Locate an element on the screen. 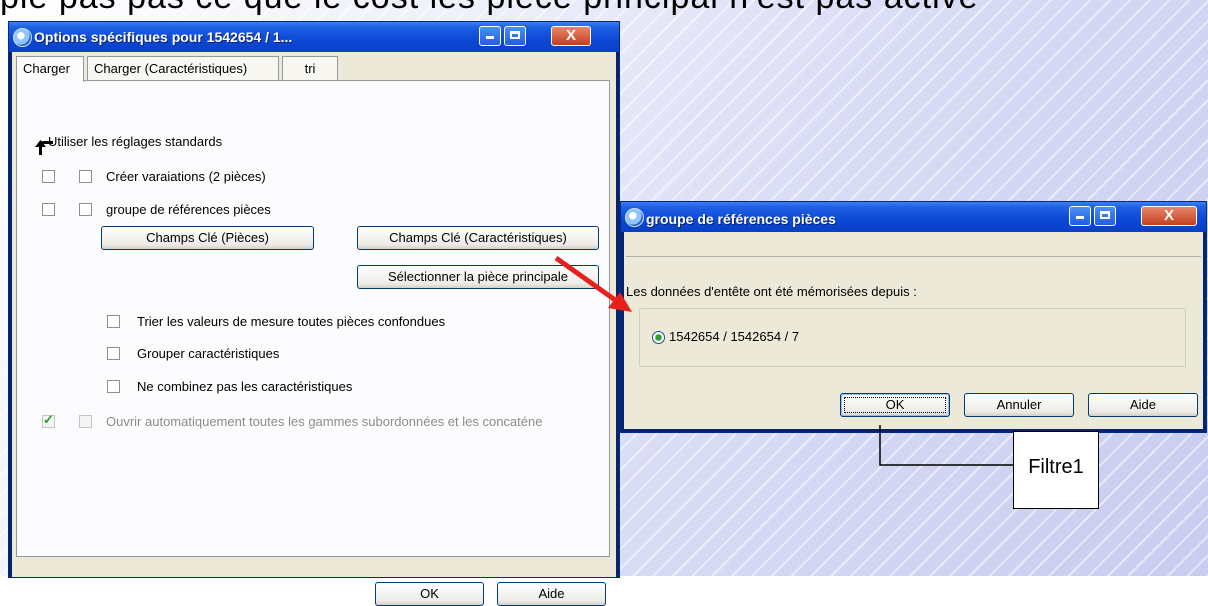 Image resolution: width=1208 pixels, height=606 pixels. group-cancel-button: Annuler is located at coordinates (1019, 405).